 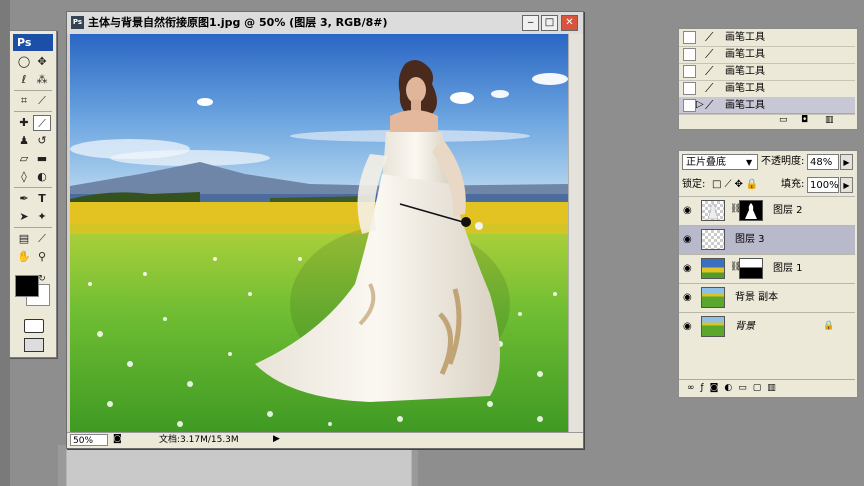 What do you see at coordinates (846, 185) in the screenshot?
I see `fill-slider-arrow-icon: ▶` at bounding box center [846, 185].